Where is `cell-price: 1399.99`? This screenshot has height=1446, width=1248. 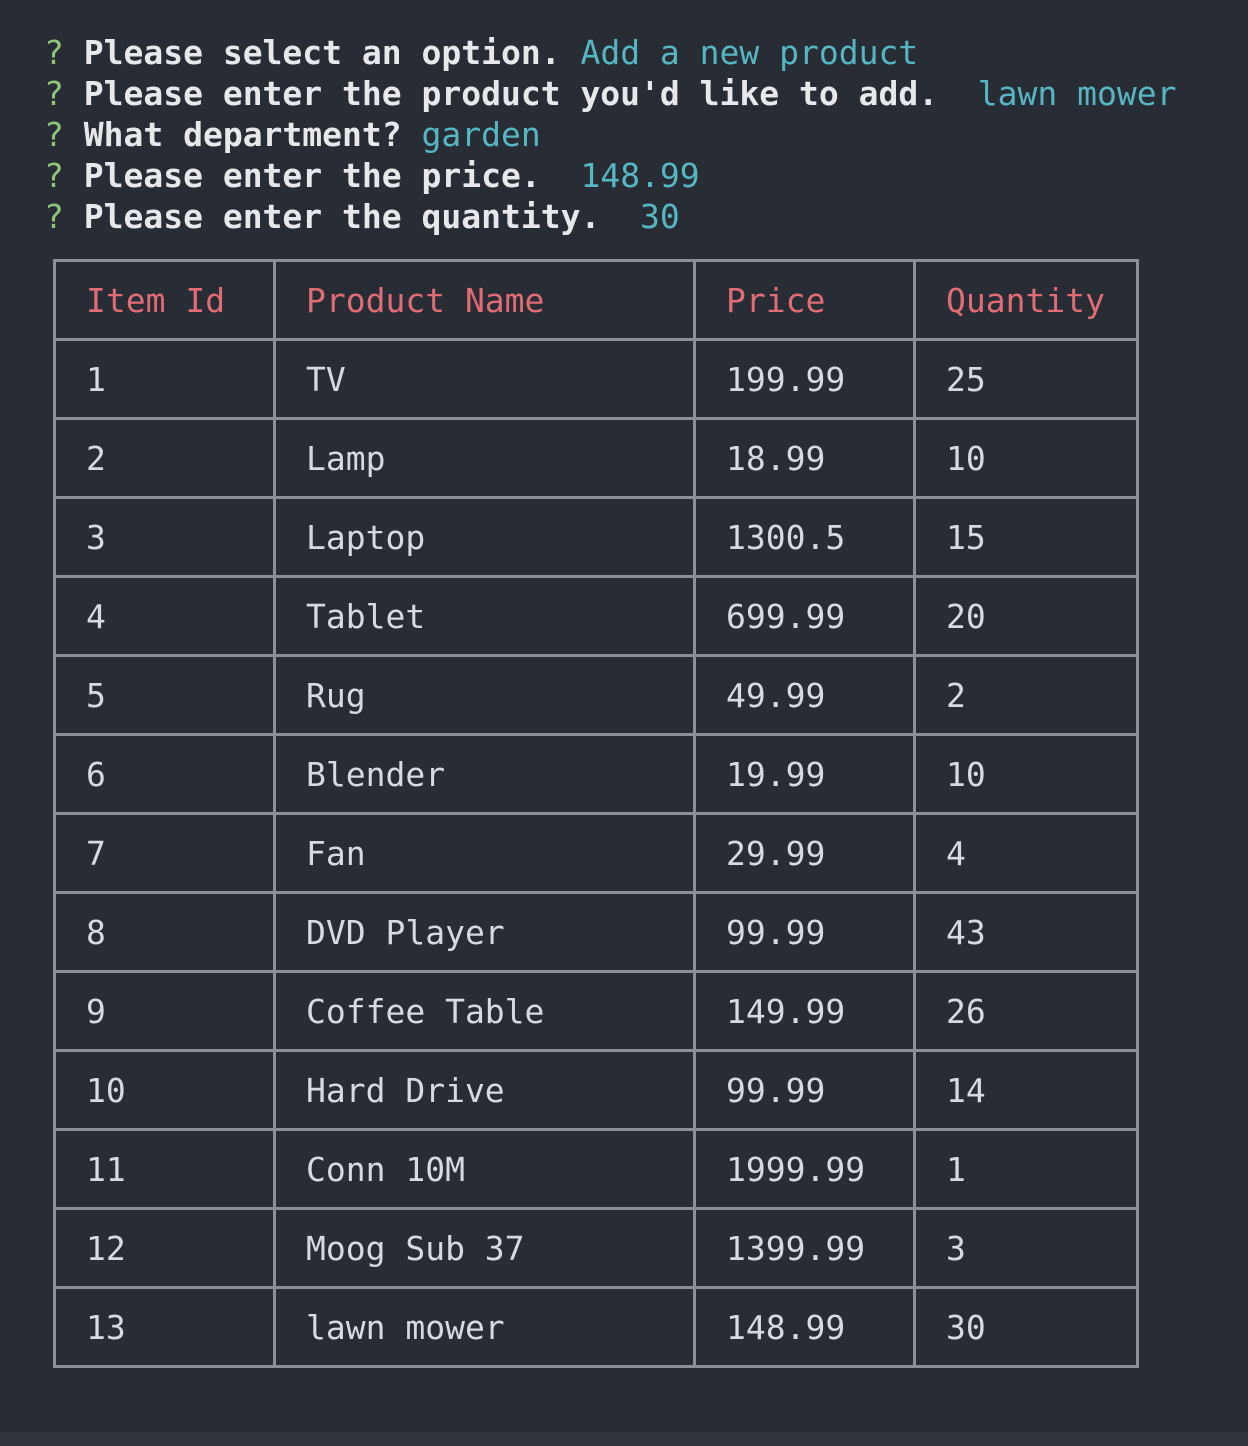
cell-price: 1399.99 is located at coordinates (804, 1248).